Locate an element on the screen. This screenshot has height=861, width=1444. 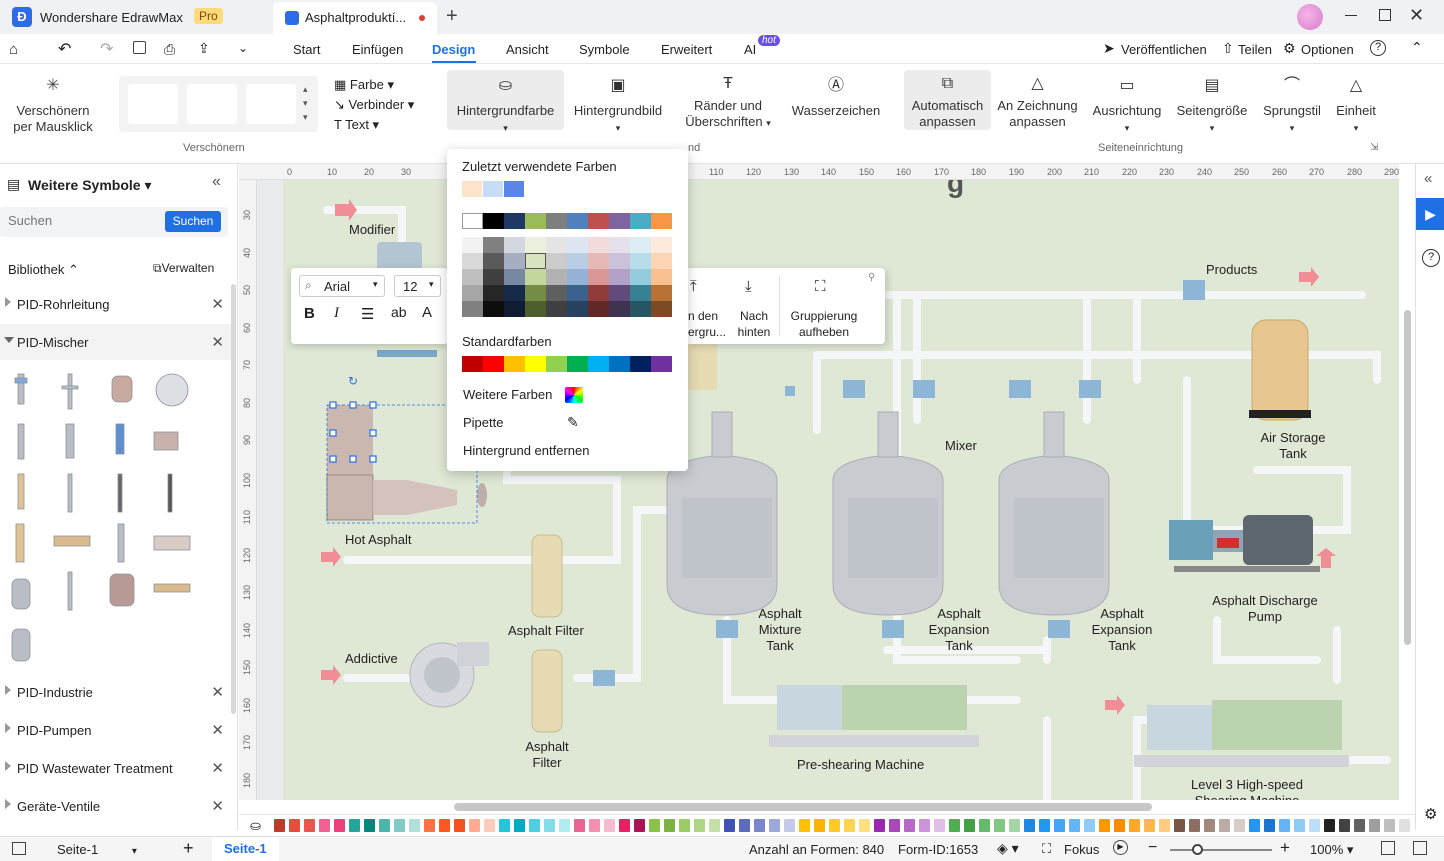
label-level3: Level 3 High-speed Shearing Machine is located at coordinates (1247, 788).